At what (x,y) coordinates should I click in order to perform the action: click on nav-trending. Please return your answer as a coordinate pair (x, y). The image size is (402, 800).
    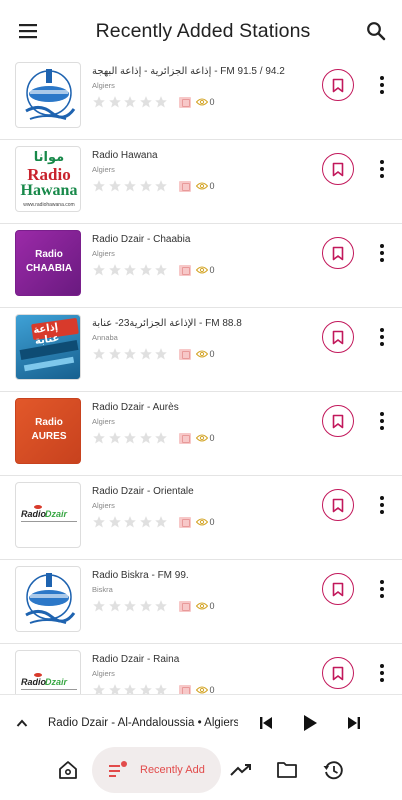
    Looking at the image, I should click on (241, 770).